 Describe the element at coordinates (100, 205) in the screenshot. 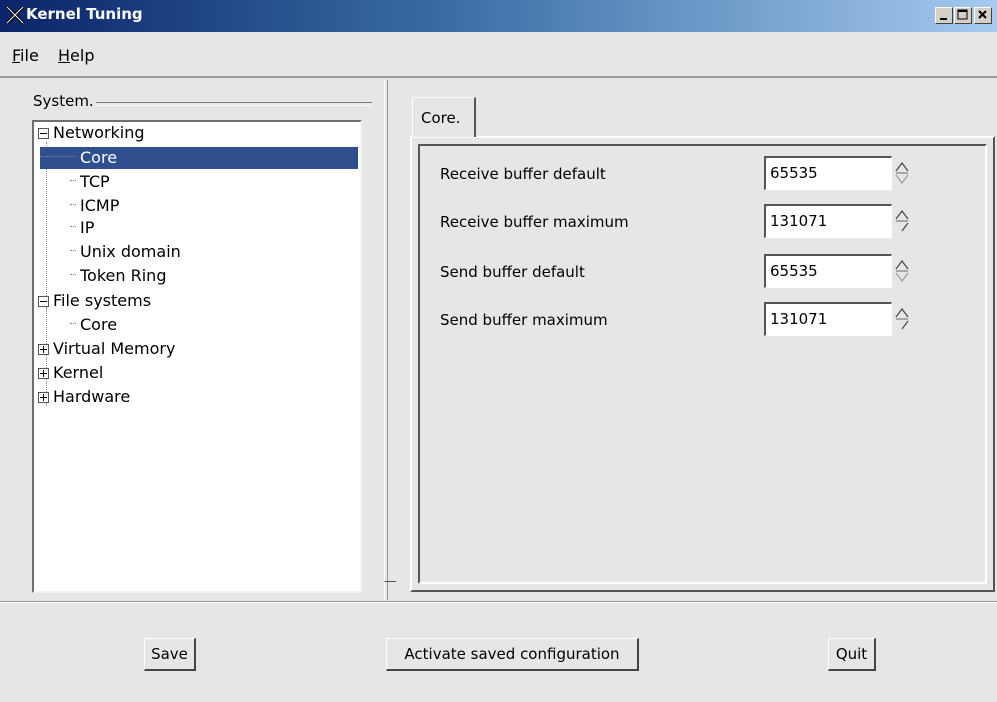

I see `tree-node-label: ICMP` at that location.